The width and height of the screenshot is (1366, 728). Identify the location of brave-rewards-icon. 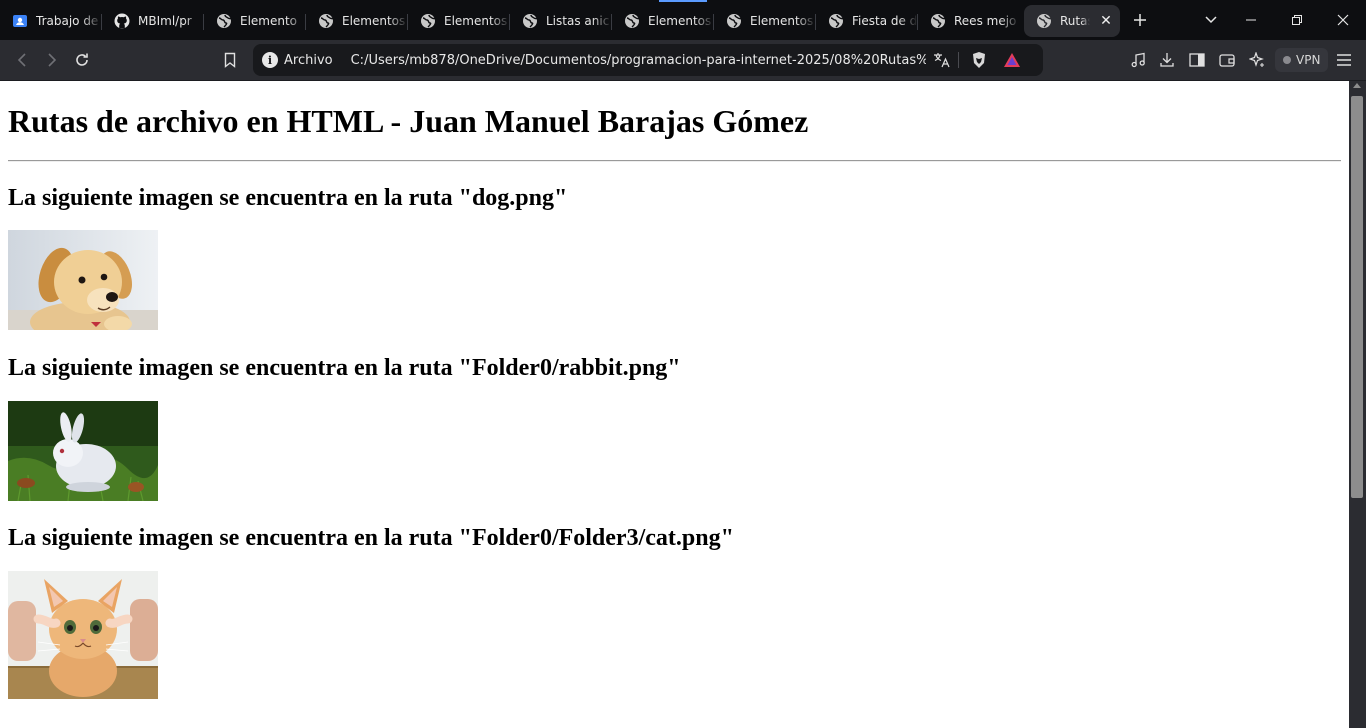
(1012, 60).